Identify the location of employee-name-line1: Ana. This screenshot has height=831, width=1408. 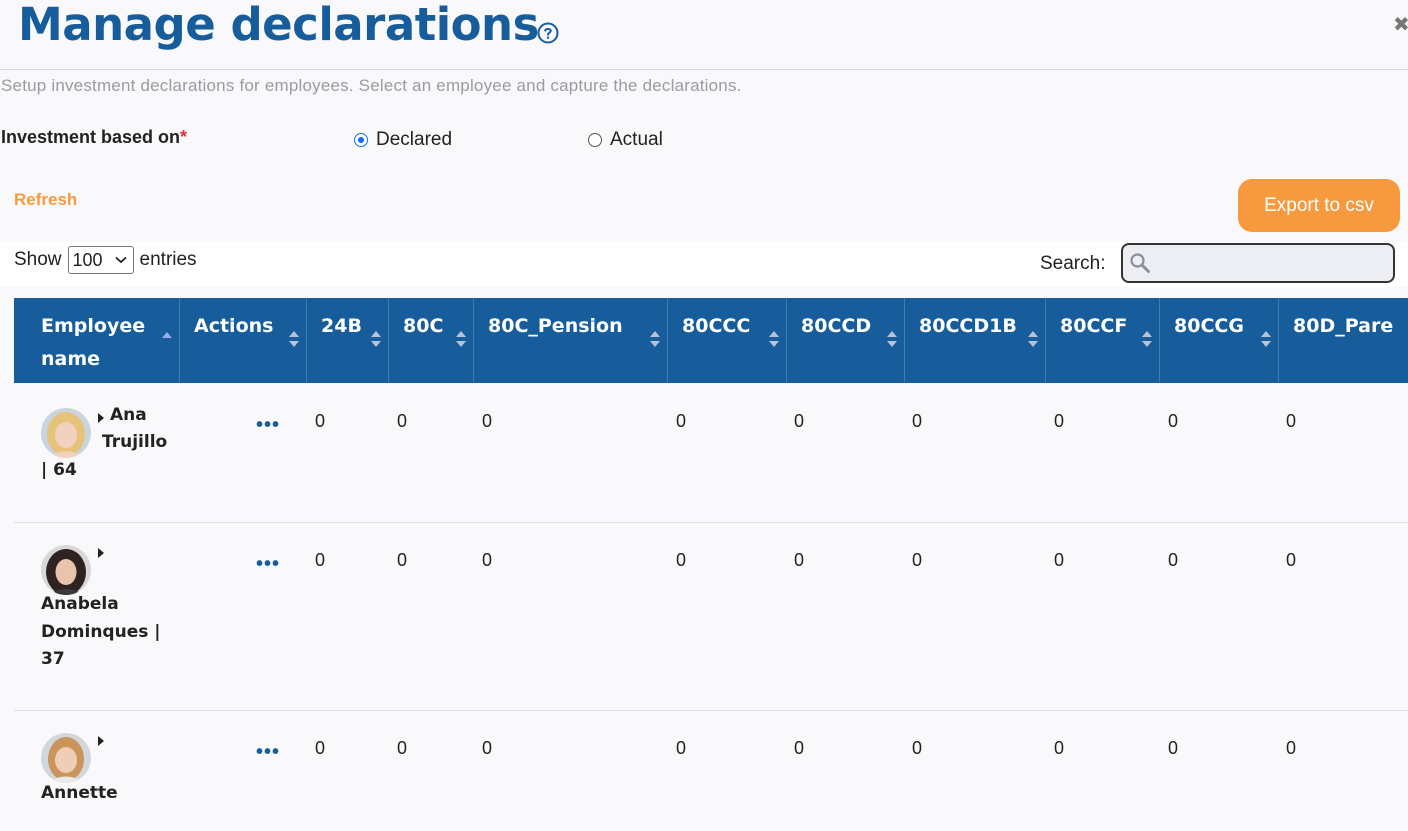
(128, 415).